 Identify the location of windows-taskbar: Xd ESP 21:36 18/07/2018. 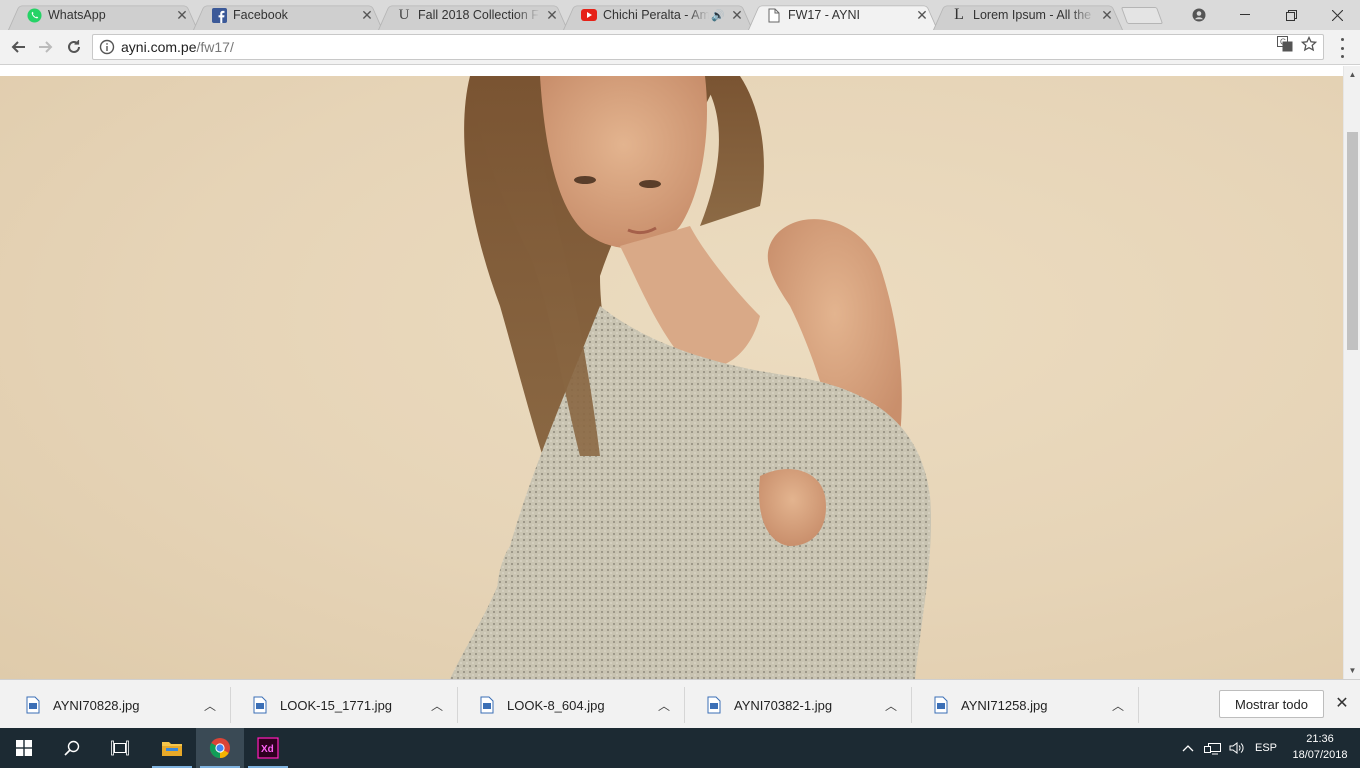
(680, 748).